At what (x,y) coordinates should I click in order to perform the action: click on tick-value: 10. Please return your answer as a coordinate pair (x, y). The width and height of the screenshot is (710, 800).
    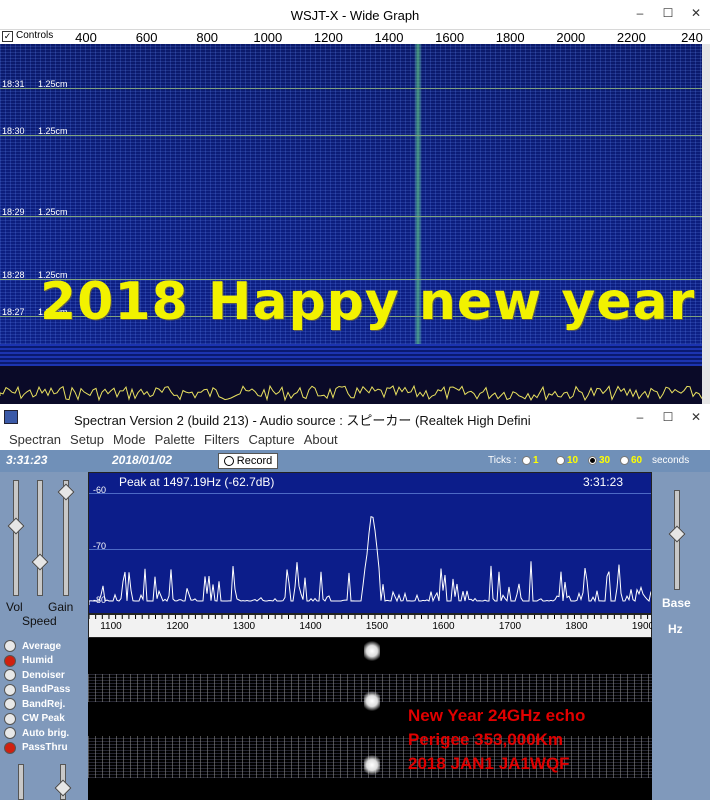
    Looking at the image, I should click on (573, 460).